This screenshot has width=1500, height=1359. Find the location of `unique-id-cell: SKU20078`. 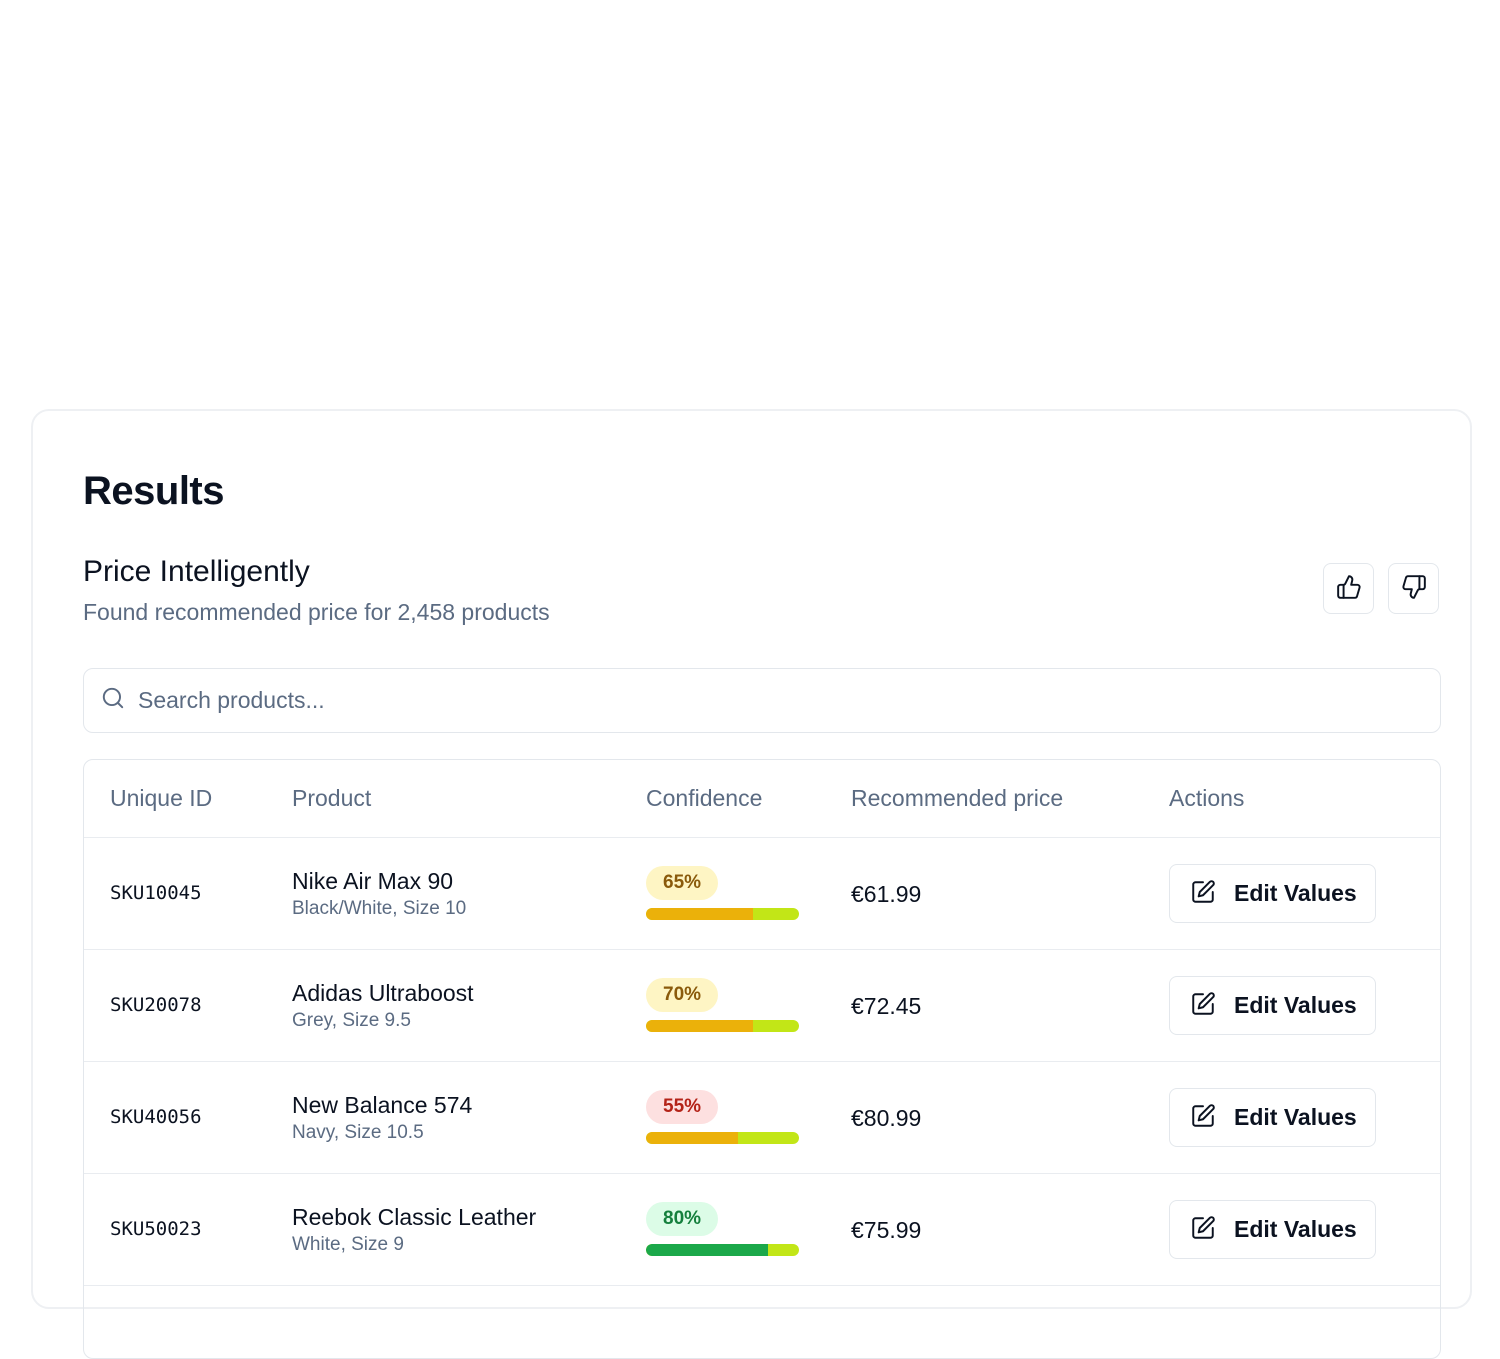

unique-id-cell: SKU20078 is located at coordinates (156, 1005).